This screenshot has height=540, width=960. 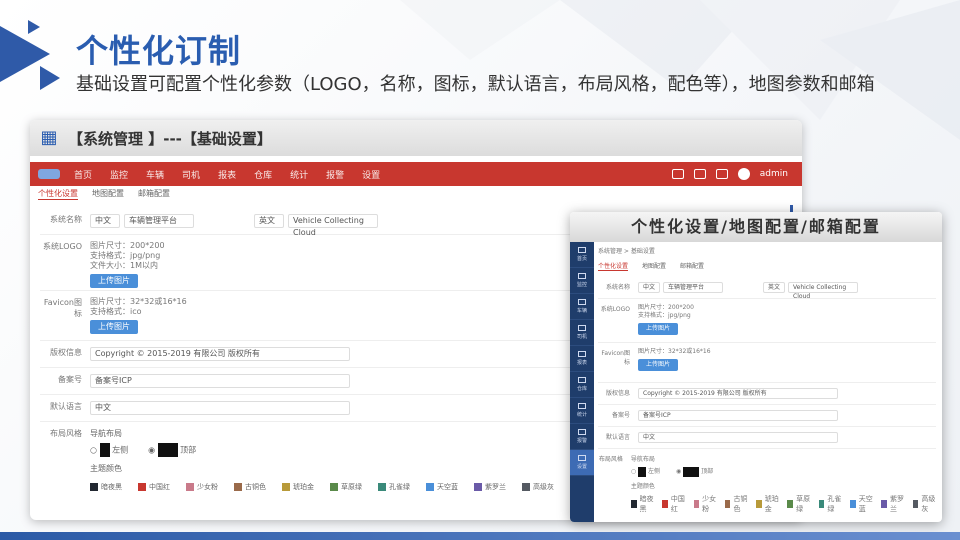 I want to click on info-line: 支持格式：ico, so click(x=116, y=311).